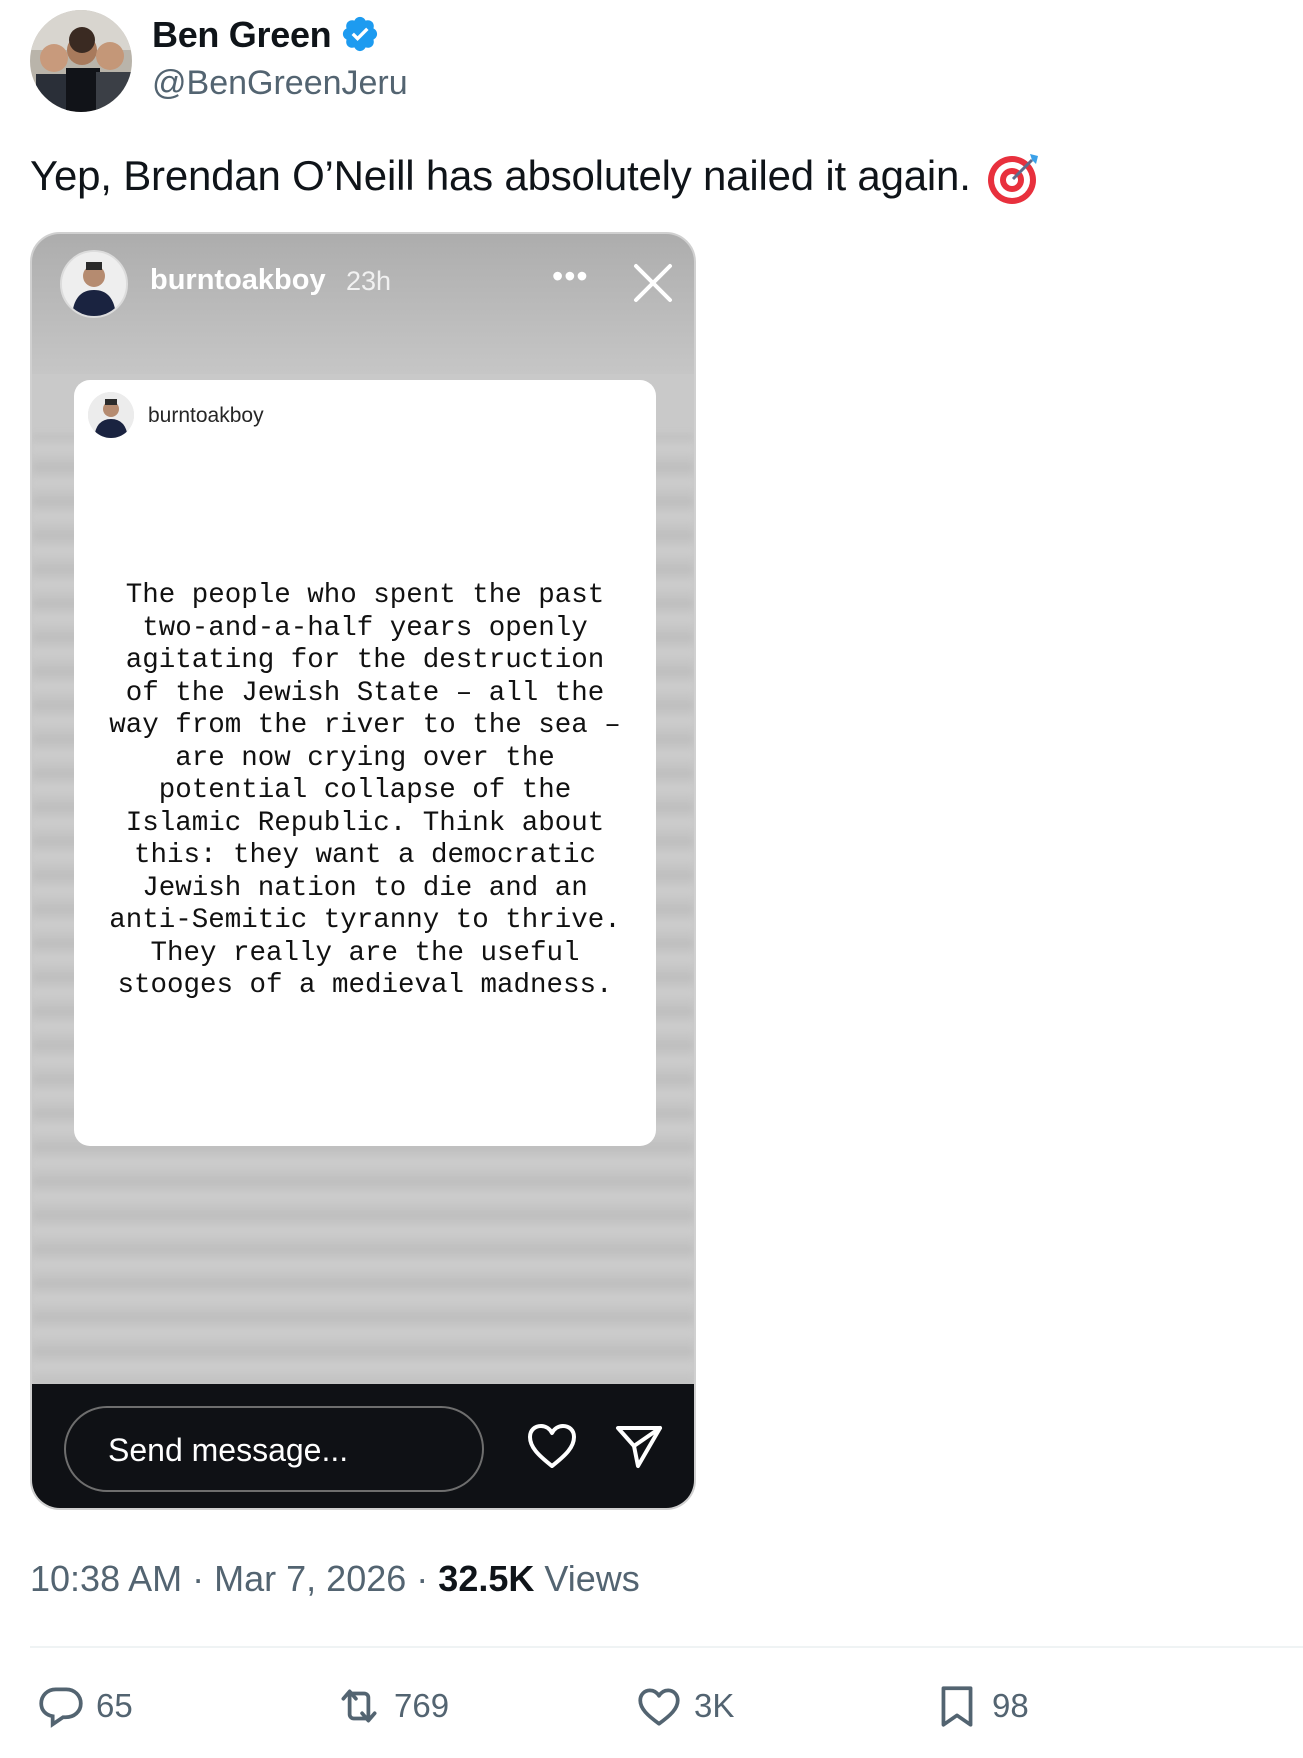 This screenshot has width=1303, height=1758. Describe the element at coordinates (369, 281) in the screenshot. I see `story-timestamp: 23h` at that location.